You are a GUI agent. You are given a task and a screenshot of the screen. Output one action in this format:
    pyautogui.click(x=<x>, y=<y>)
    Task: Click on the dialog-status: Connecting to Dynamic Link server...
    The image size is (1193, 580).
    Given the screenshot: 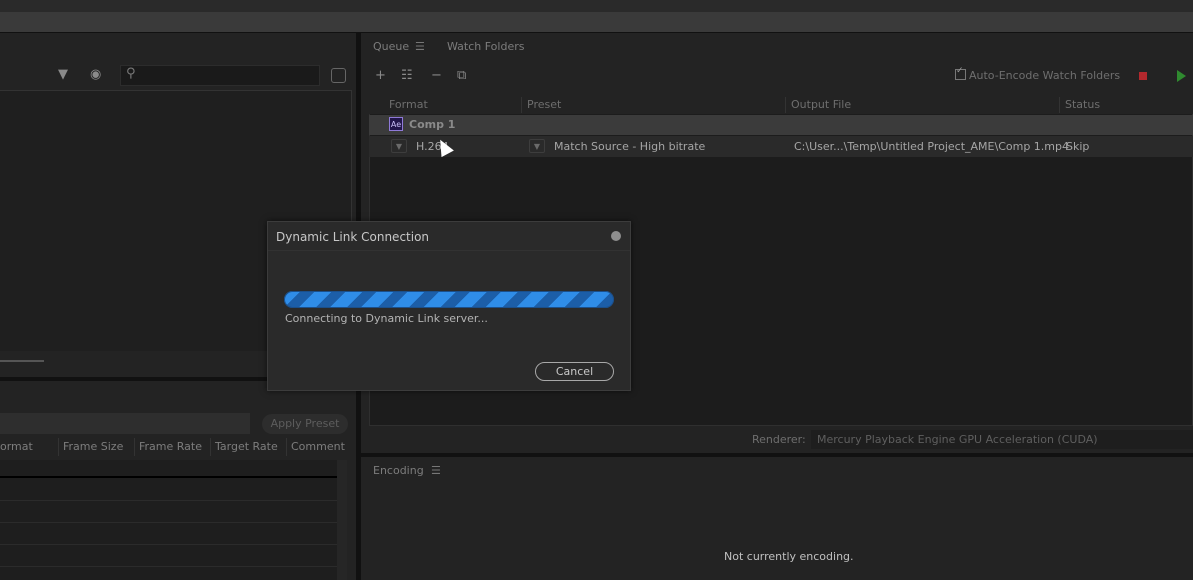 What is the action you would take?
    pyautogui.click(x=386, y=318)
    